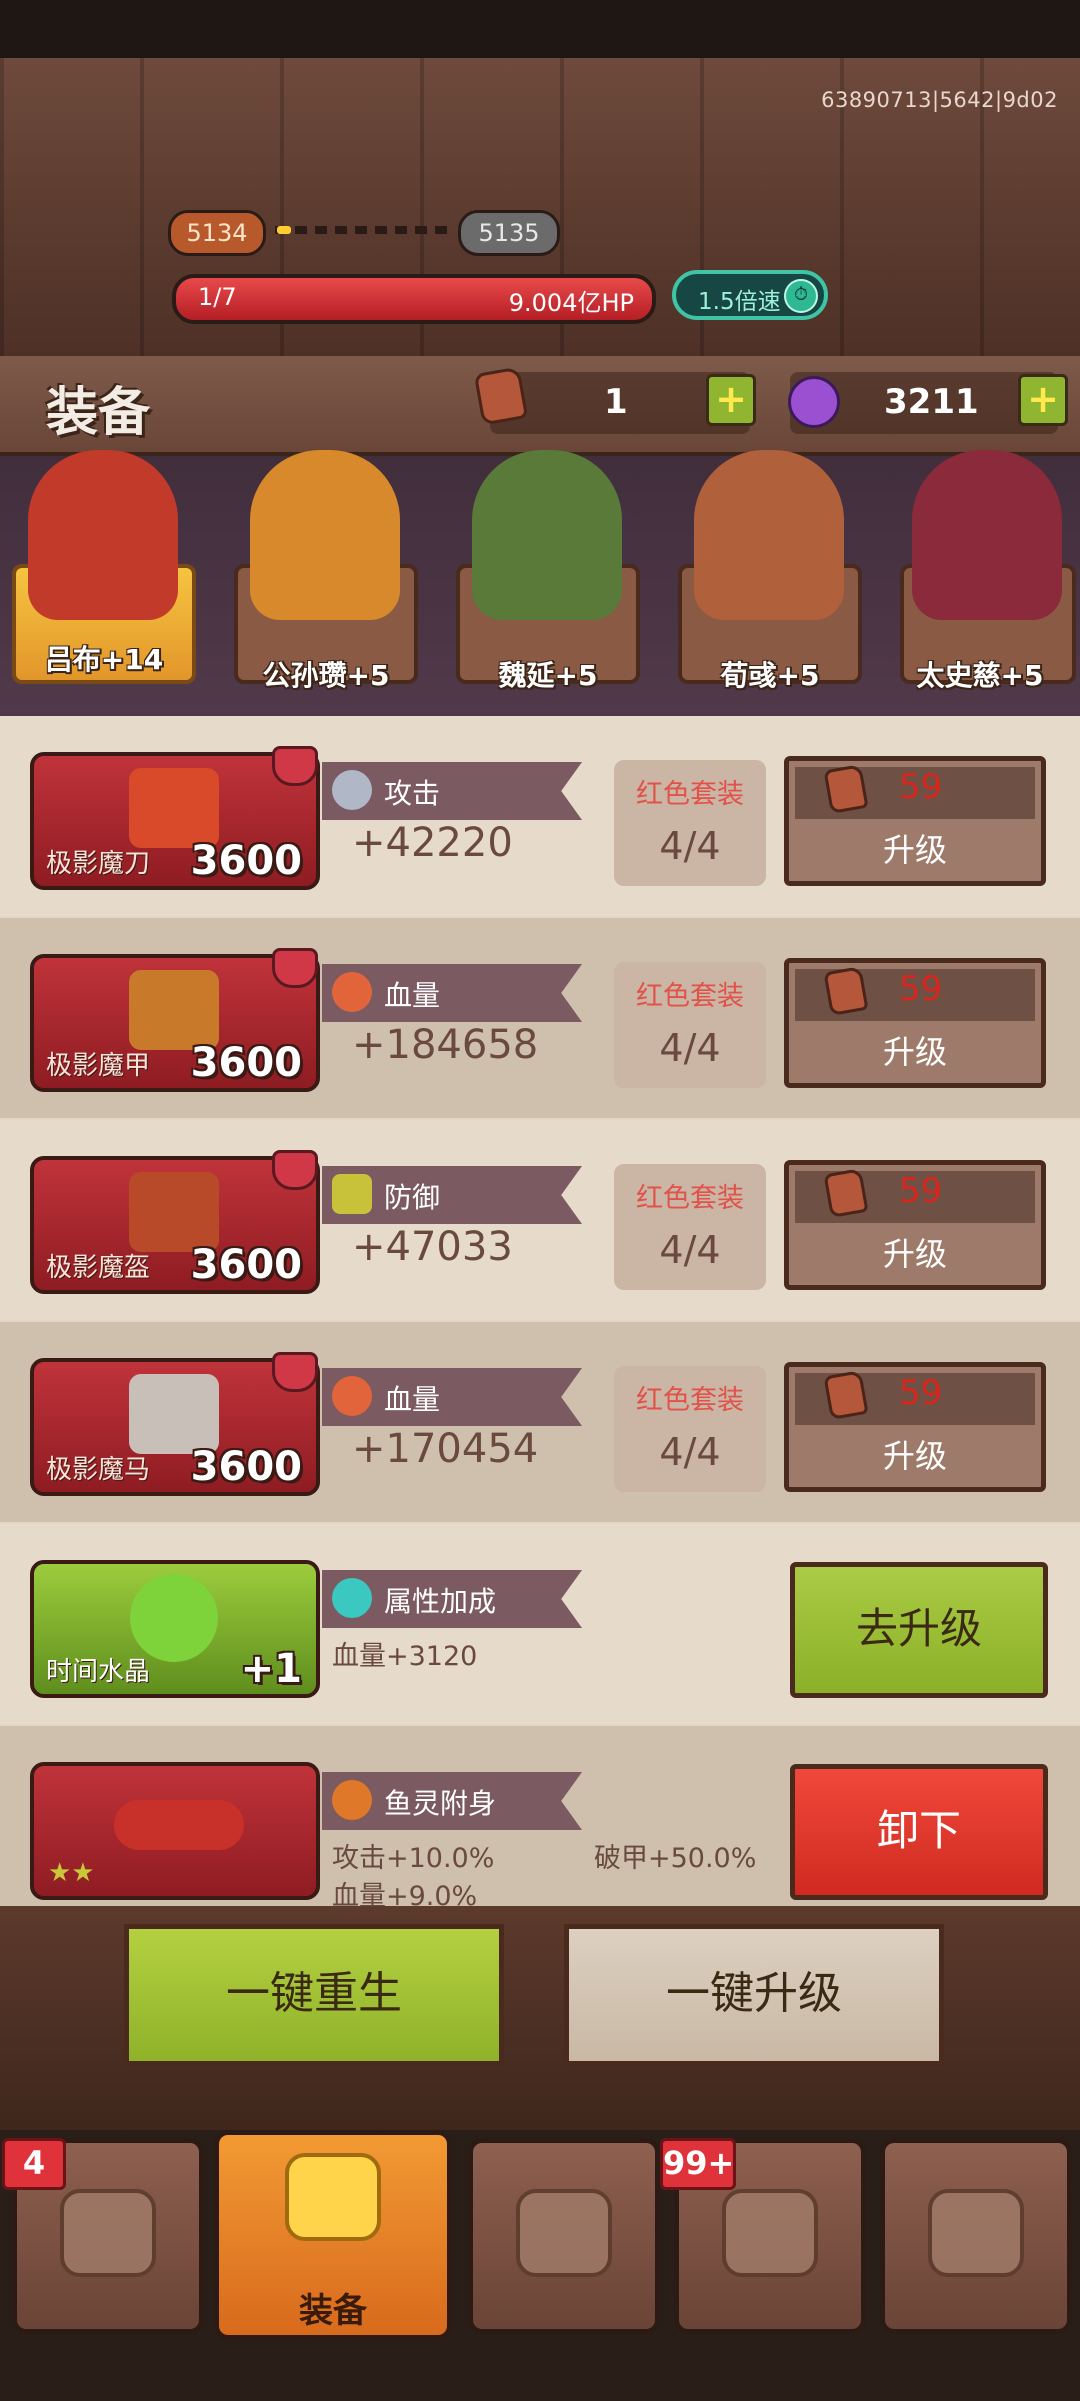 This screenshot has width=1080, height=2401. Describe the element at coordinates (440, 1601) in the screenshot. I see `stat-label: 属性加成` at that location.